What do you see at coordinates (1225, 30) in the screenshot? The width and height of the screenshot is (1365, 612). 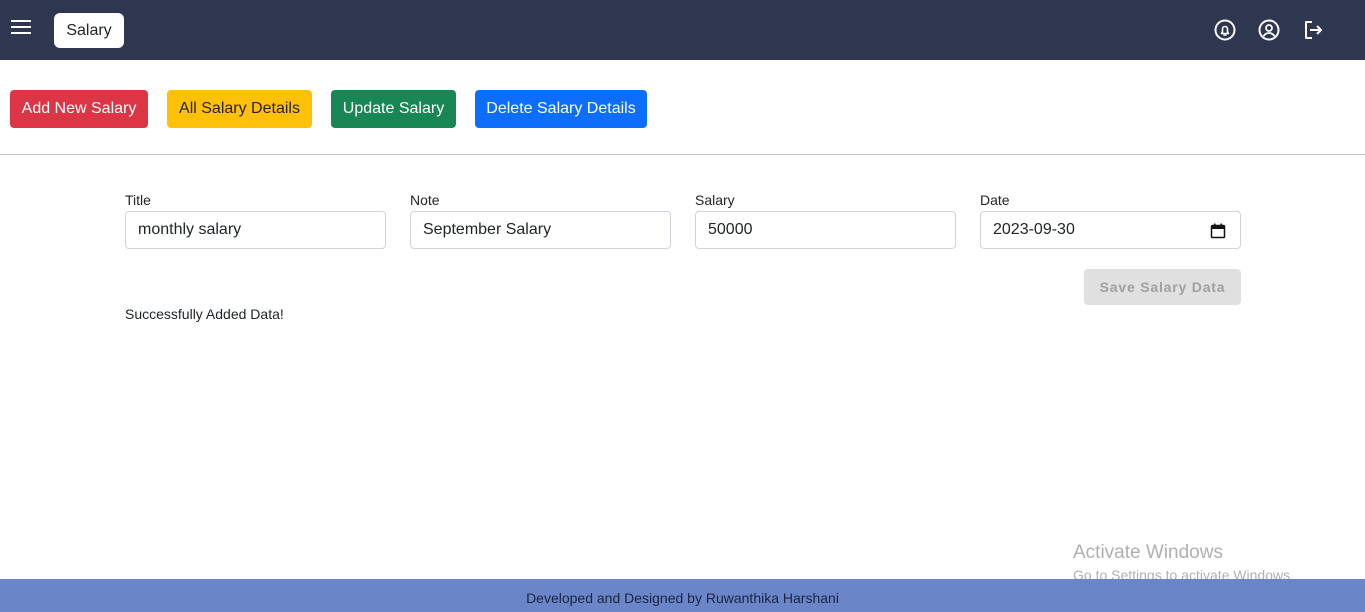 I see `notification-icon` at bounding box center [1225, 30].